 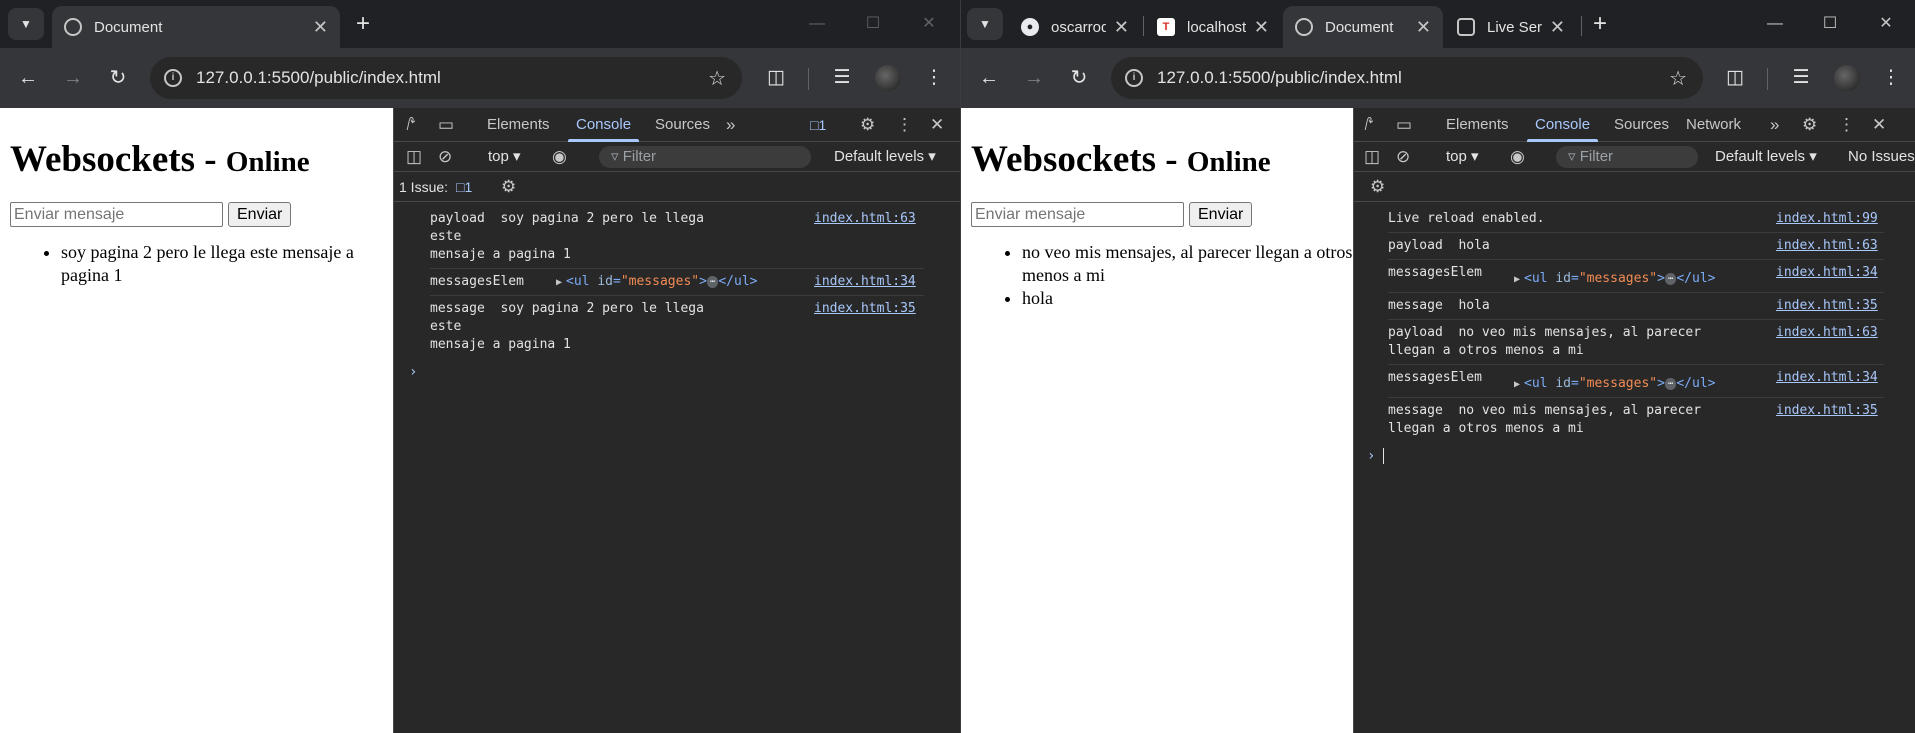 What do you see at coordinates (1713, 125) in the screenshot?
I see `tab-network: Network` at bounding box center [1713, 125].